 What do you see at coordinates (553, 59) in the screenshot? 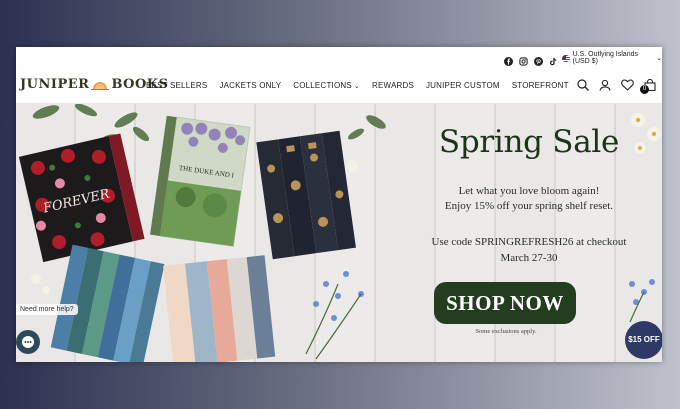
I see `tiktok-icon` at bounding box center [553, 59].